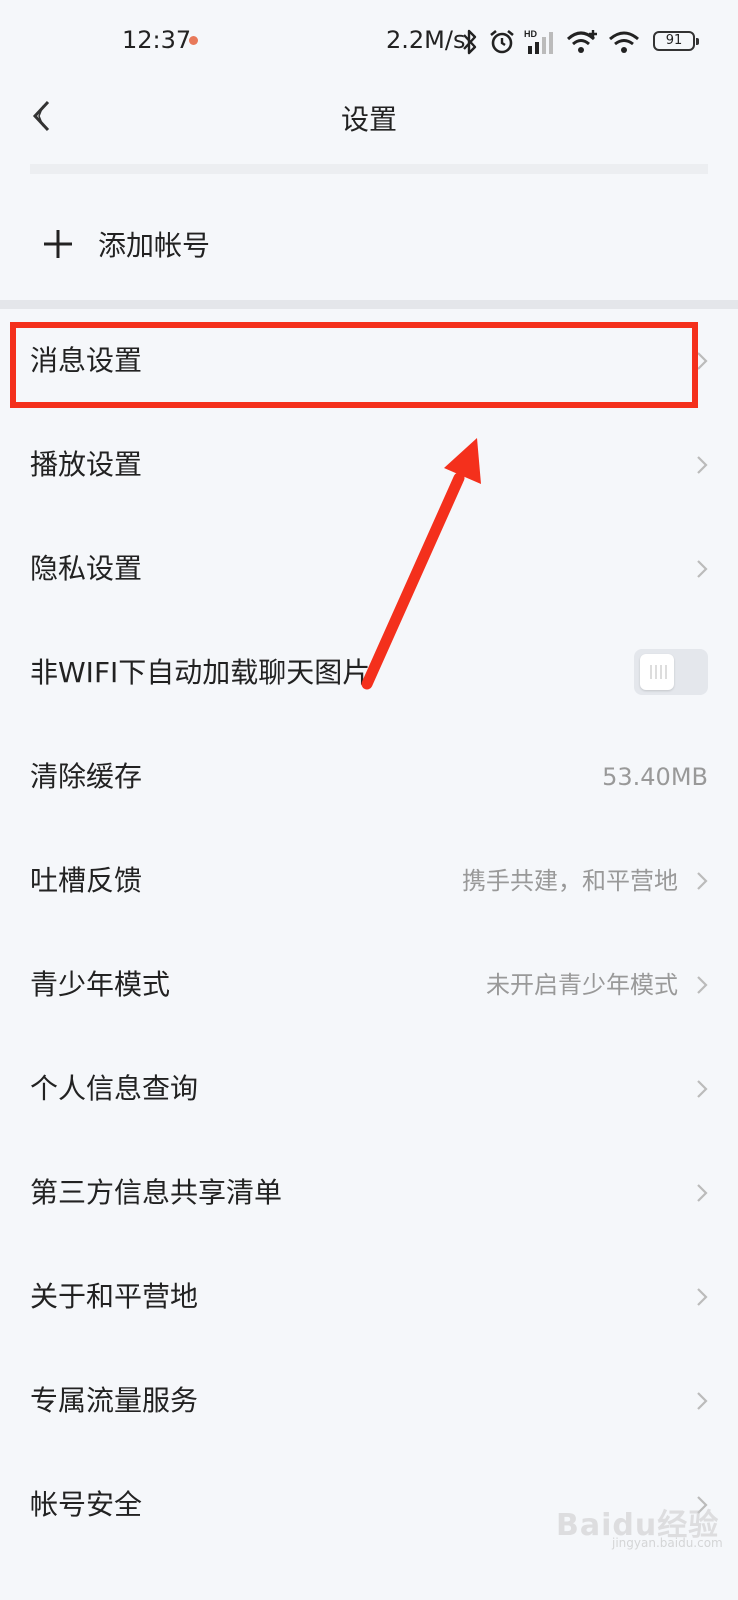 The width and height of the screenshot is (738, 1600). I want to click on network-speed: 2.2M/s, so click(426, 40).